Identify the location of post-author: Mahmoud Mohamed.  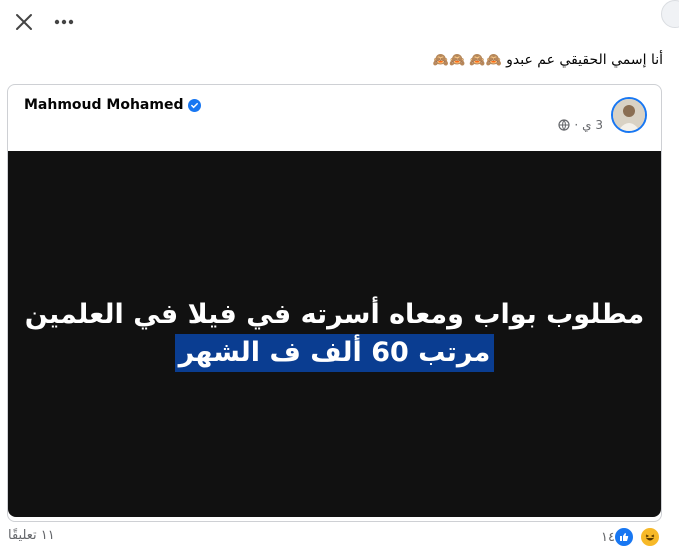
(113, 105).